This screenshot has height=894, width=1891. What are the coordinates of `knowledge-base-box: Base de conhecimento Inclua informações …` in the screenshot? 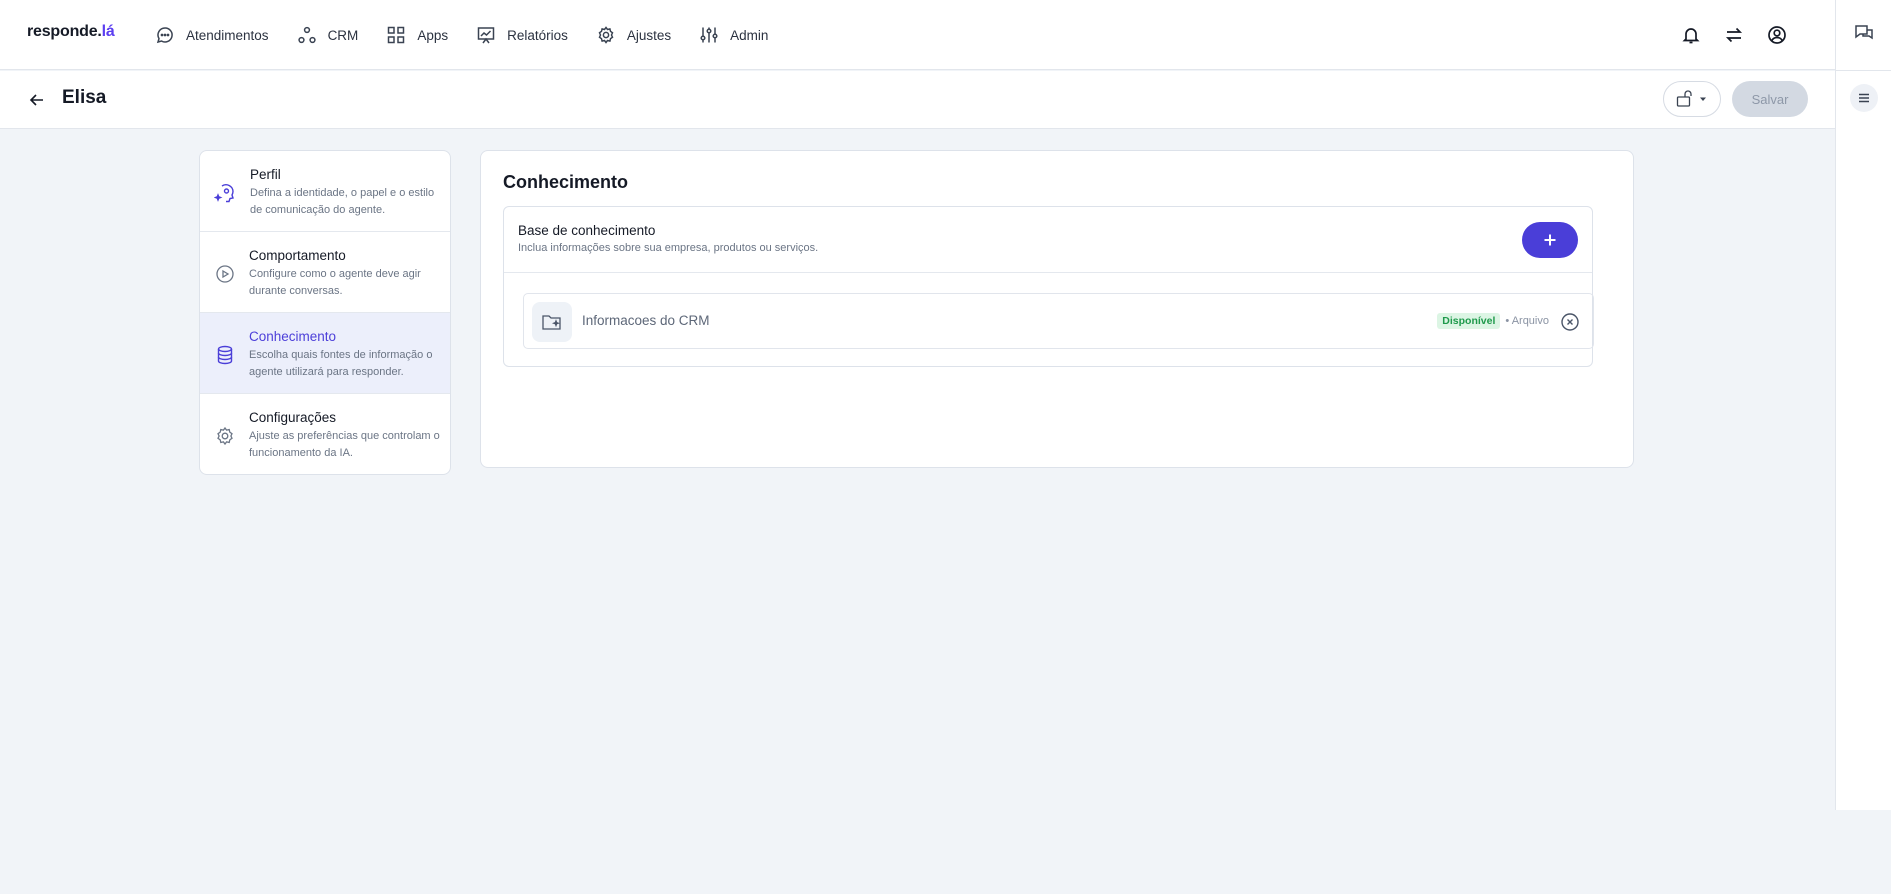 It's located at (1048, 286).